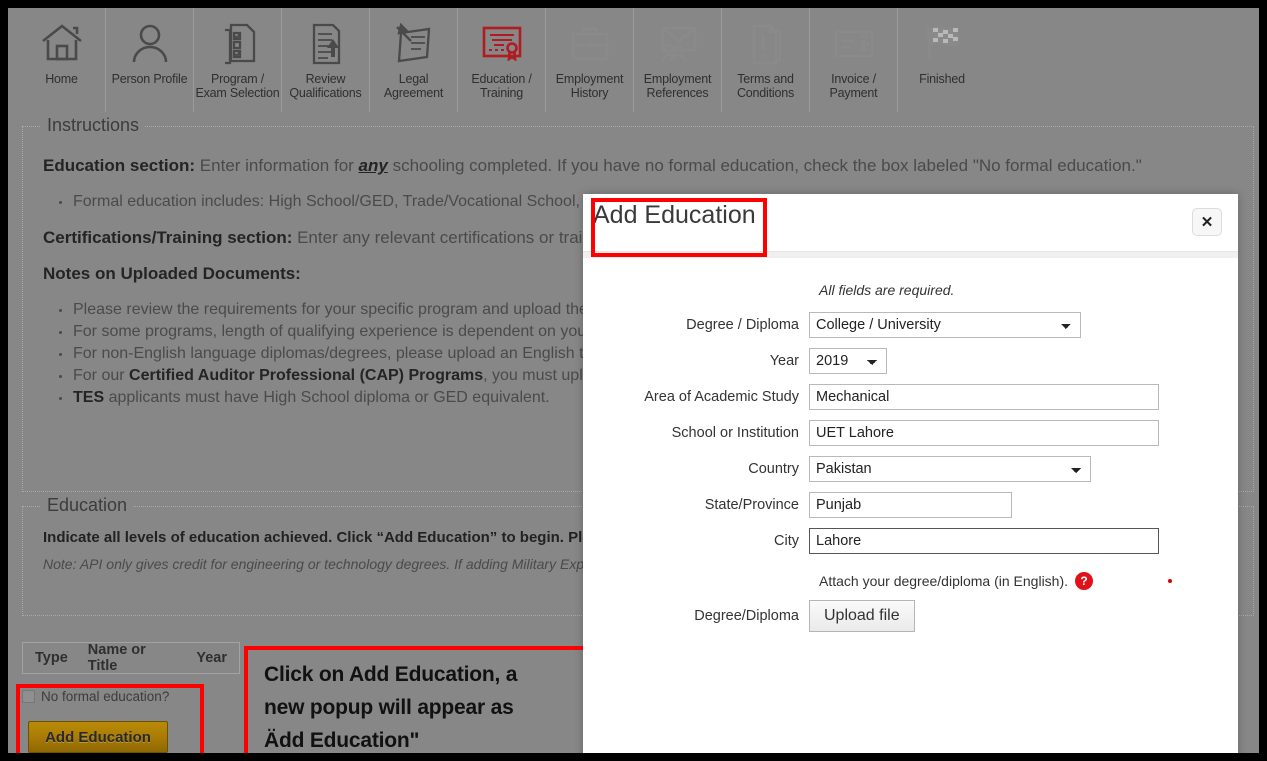  What do you see at coordinates (721, 397) in the screenshot?
I see `area-of-academic-study-label: Area of Academic Study` at bounding box center [721, 397].